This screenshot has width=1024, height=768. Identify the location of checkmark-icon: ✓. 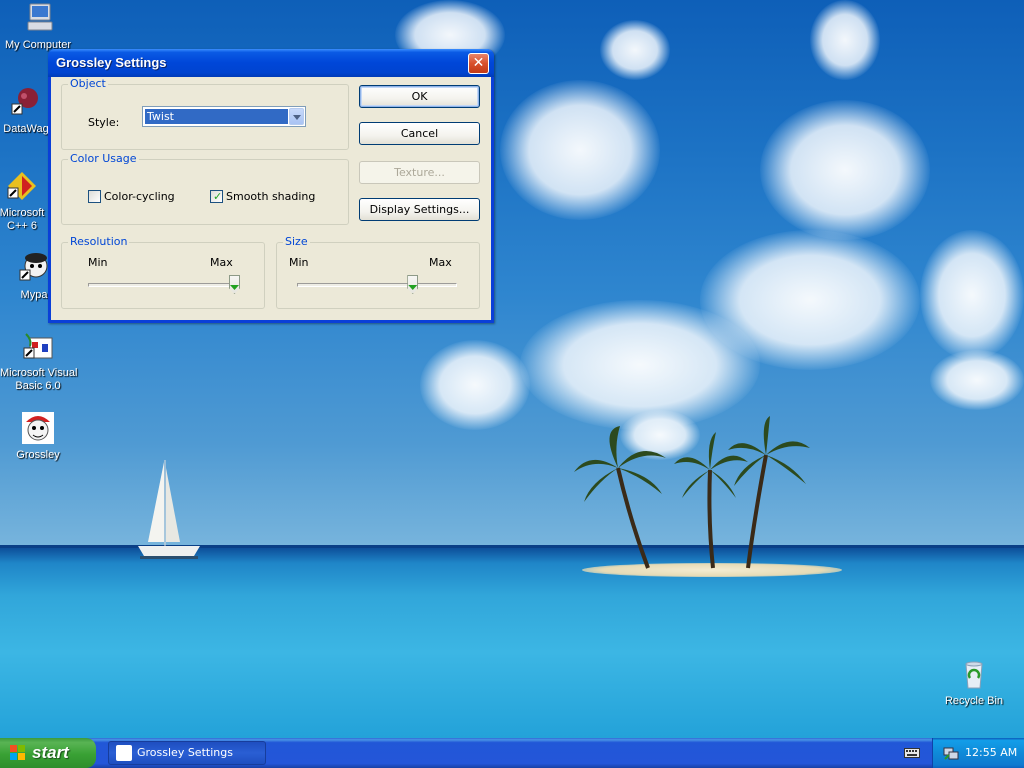
(218, 196).